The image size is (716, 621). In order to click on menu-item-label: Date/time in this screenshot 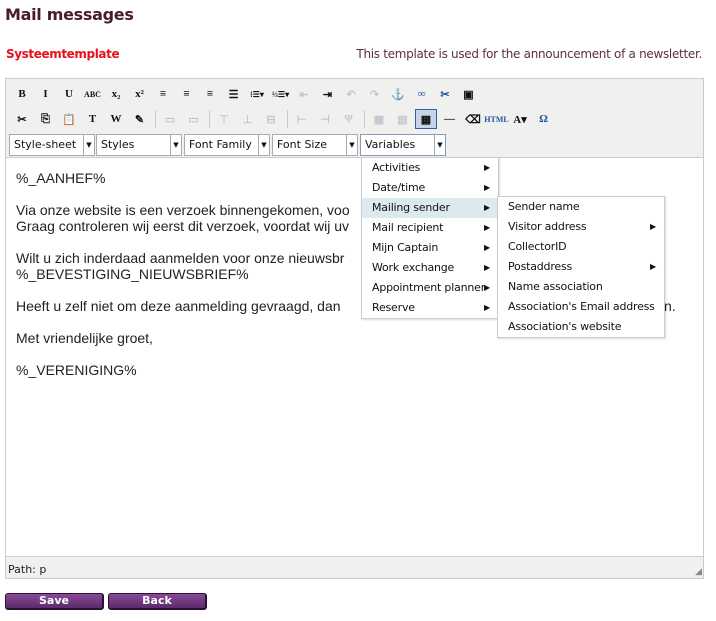, I will do `click(399, 187)`.